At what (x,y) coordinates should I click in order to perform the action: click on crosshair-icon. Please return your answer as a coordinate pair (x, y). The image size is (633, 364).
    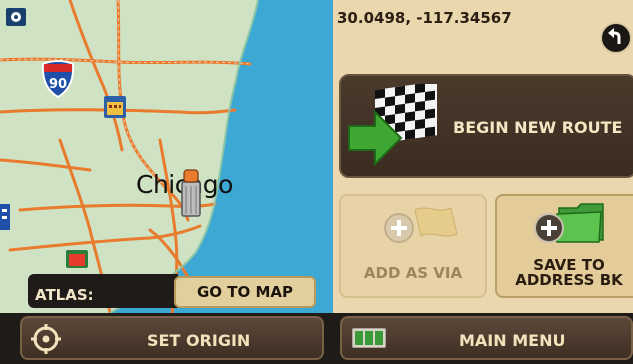
    Looking at the image, I should click on (46, 339).